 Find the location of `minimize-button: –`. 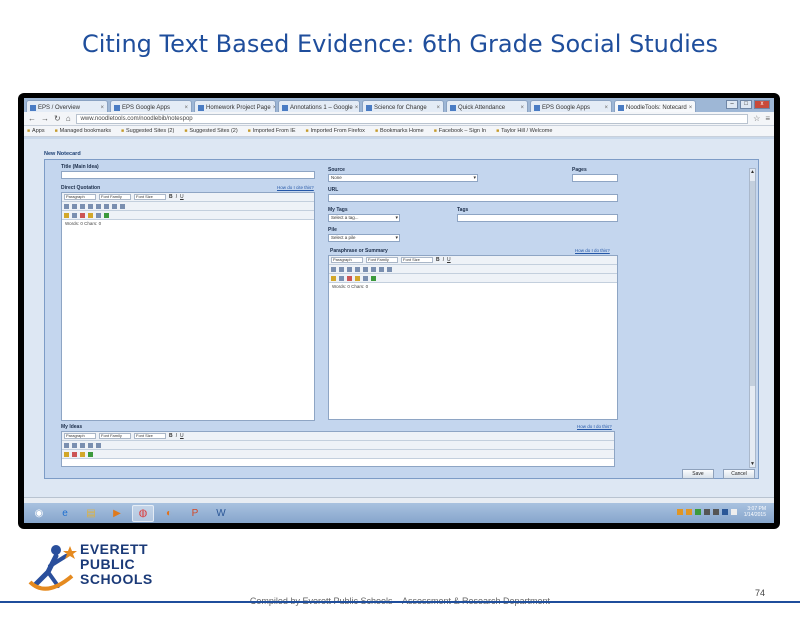

minimize-button: – is located at coordinates (732, 104).